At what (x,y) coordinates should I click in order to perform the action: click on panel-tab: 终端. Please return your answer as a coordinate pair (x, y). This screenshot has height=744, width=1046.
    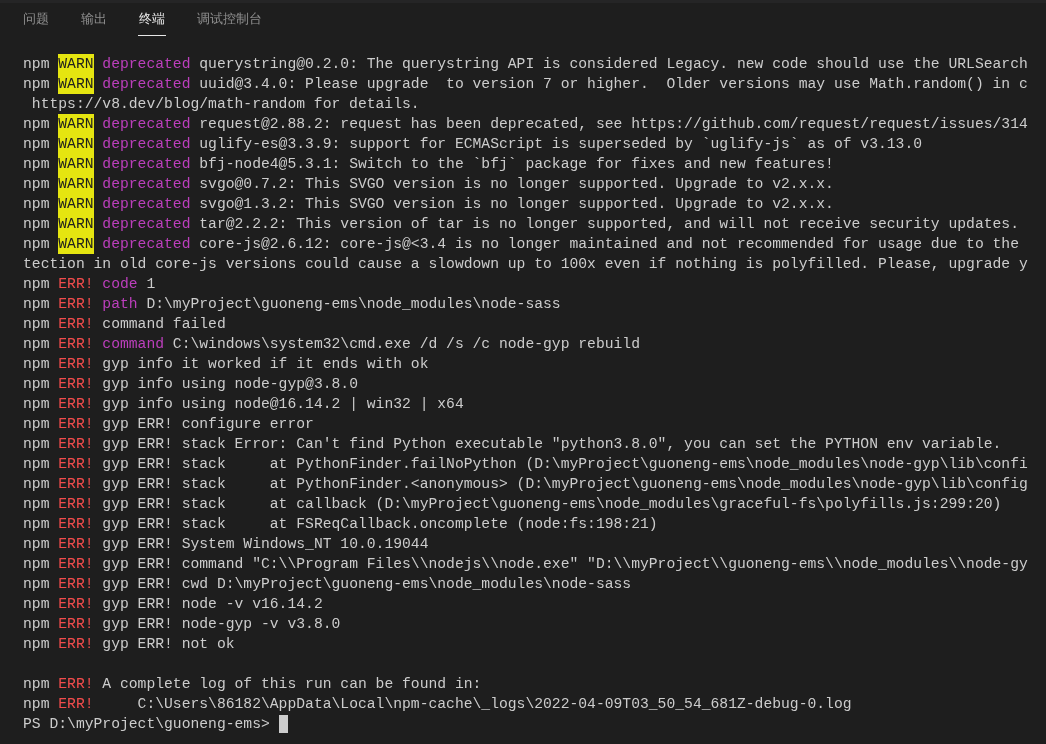
    Looking at the image, I should click on (152, 19).